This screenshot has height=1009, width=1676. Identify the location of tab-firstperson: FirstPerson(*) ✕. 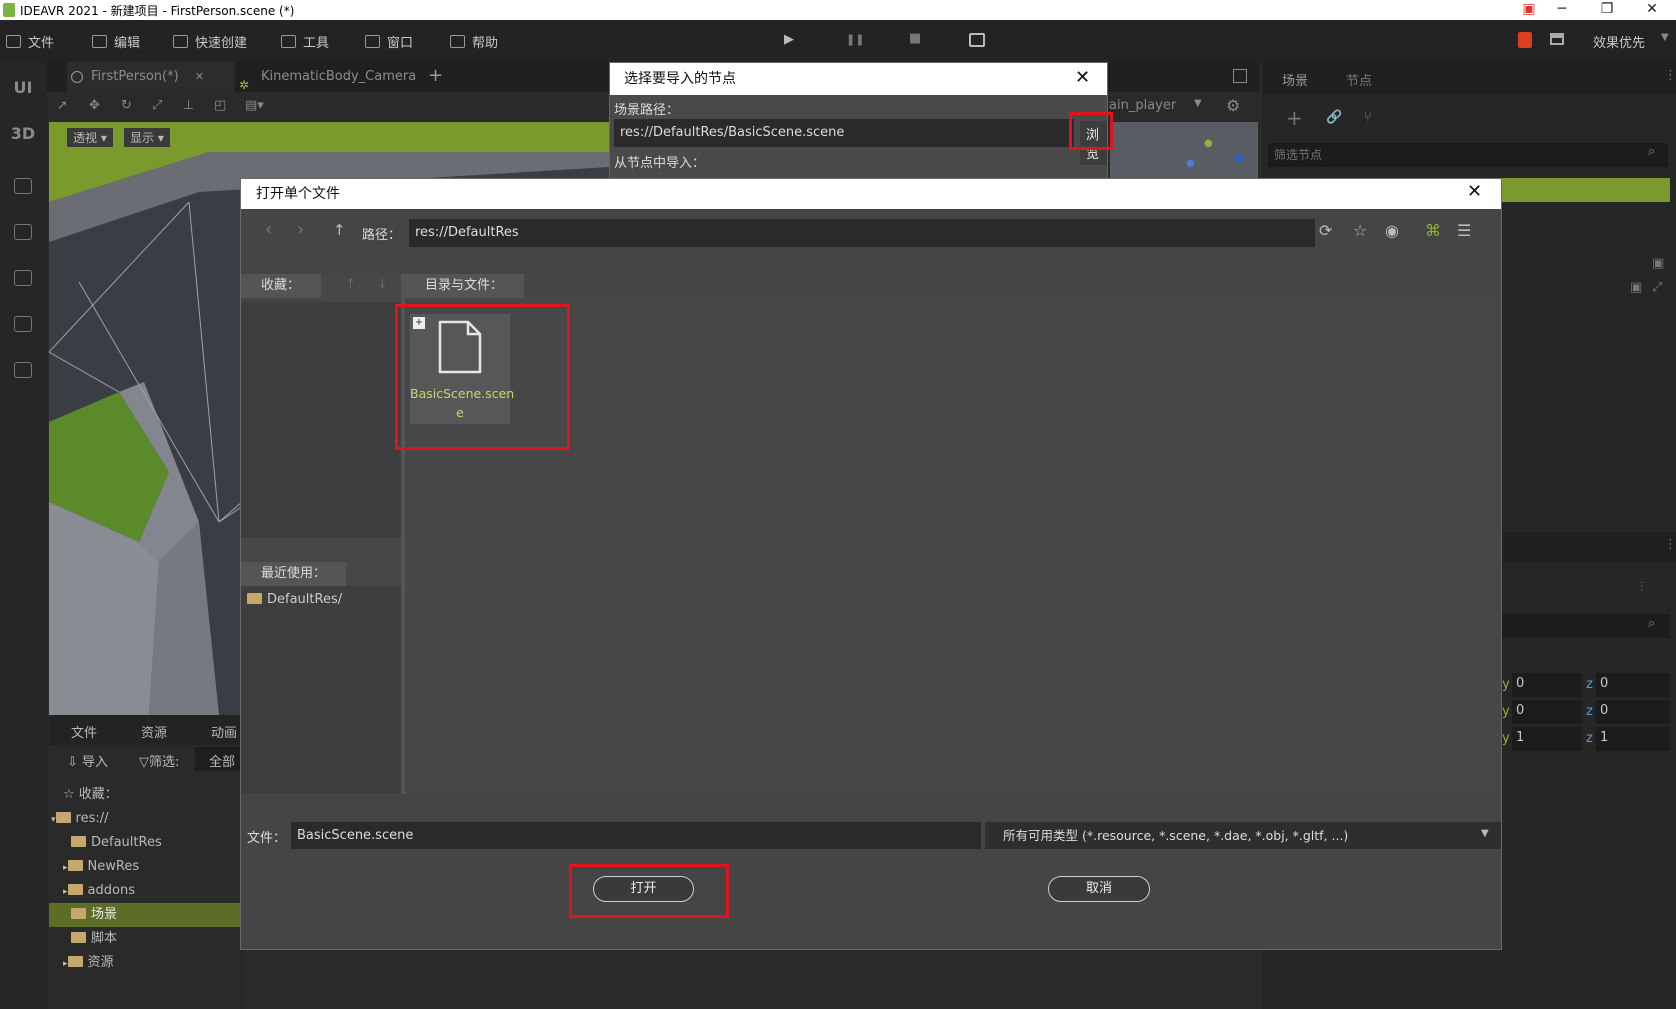
(151, 77).